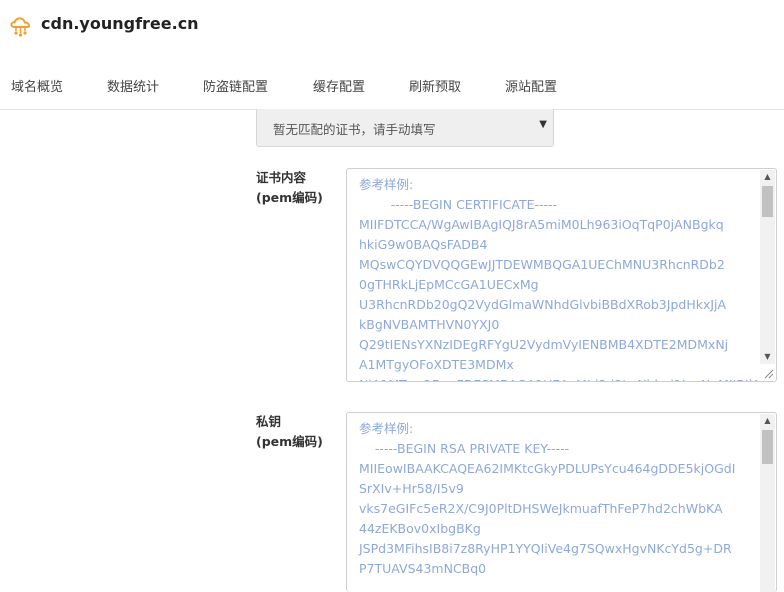  What do you see at coordinates (531, 85) in the screenshot?
I see `tab-origin-config: 源站配置` at bounding box center [531, 85].